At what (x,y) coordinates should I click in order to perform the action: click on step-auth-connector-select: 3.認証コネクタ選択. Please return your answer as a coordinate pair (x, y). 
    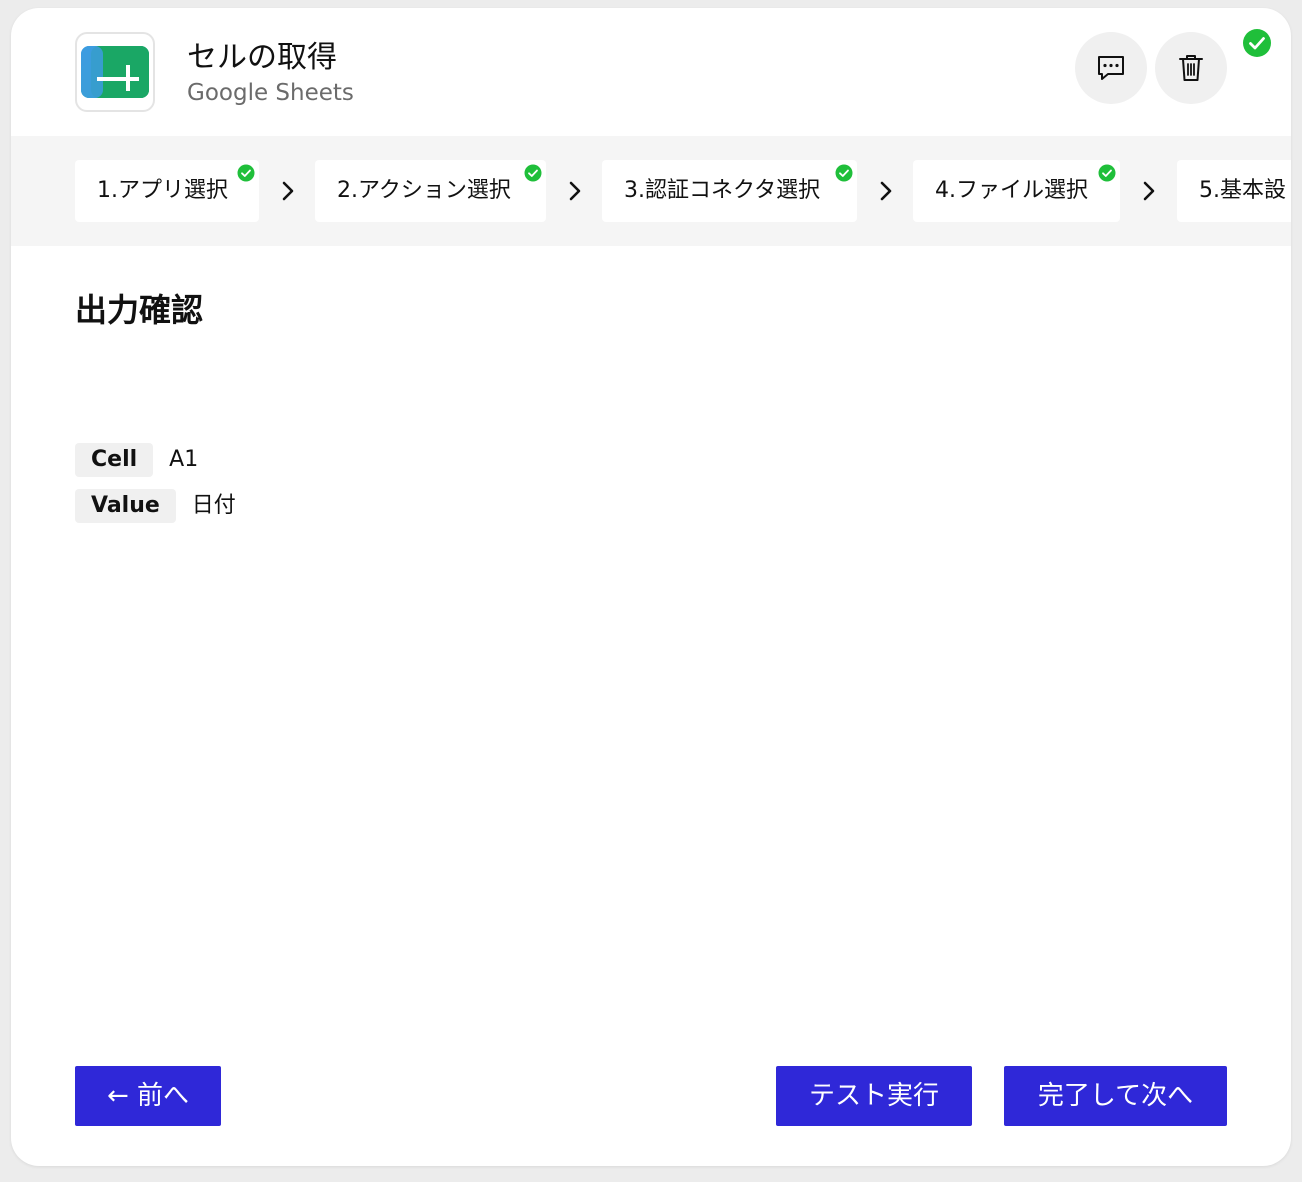
    Looking at the image, I should click on (729, 191).